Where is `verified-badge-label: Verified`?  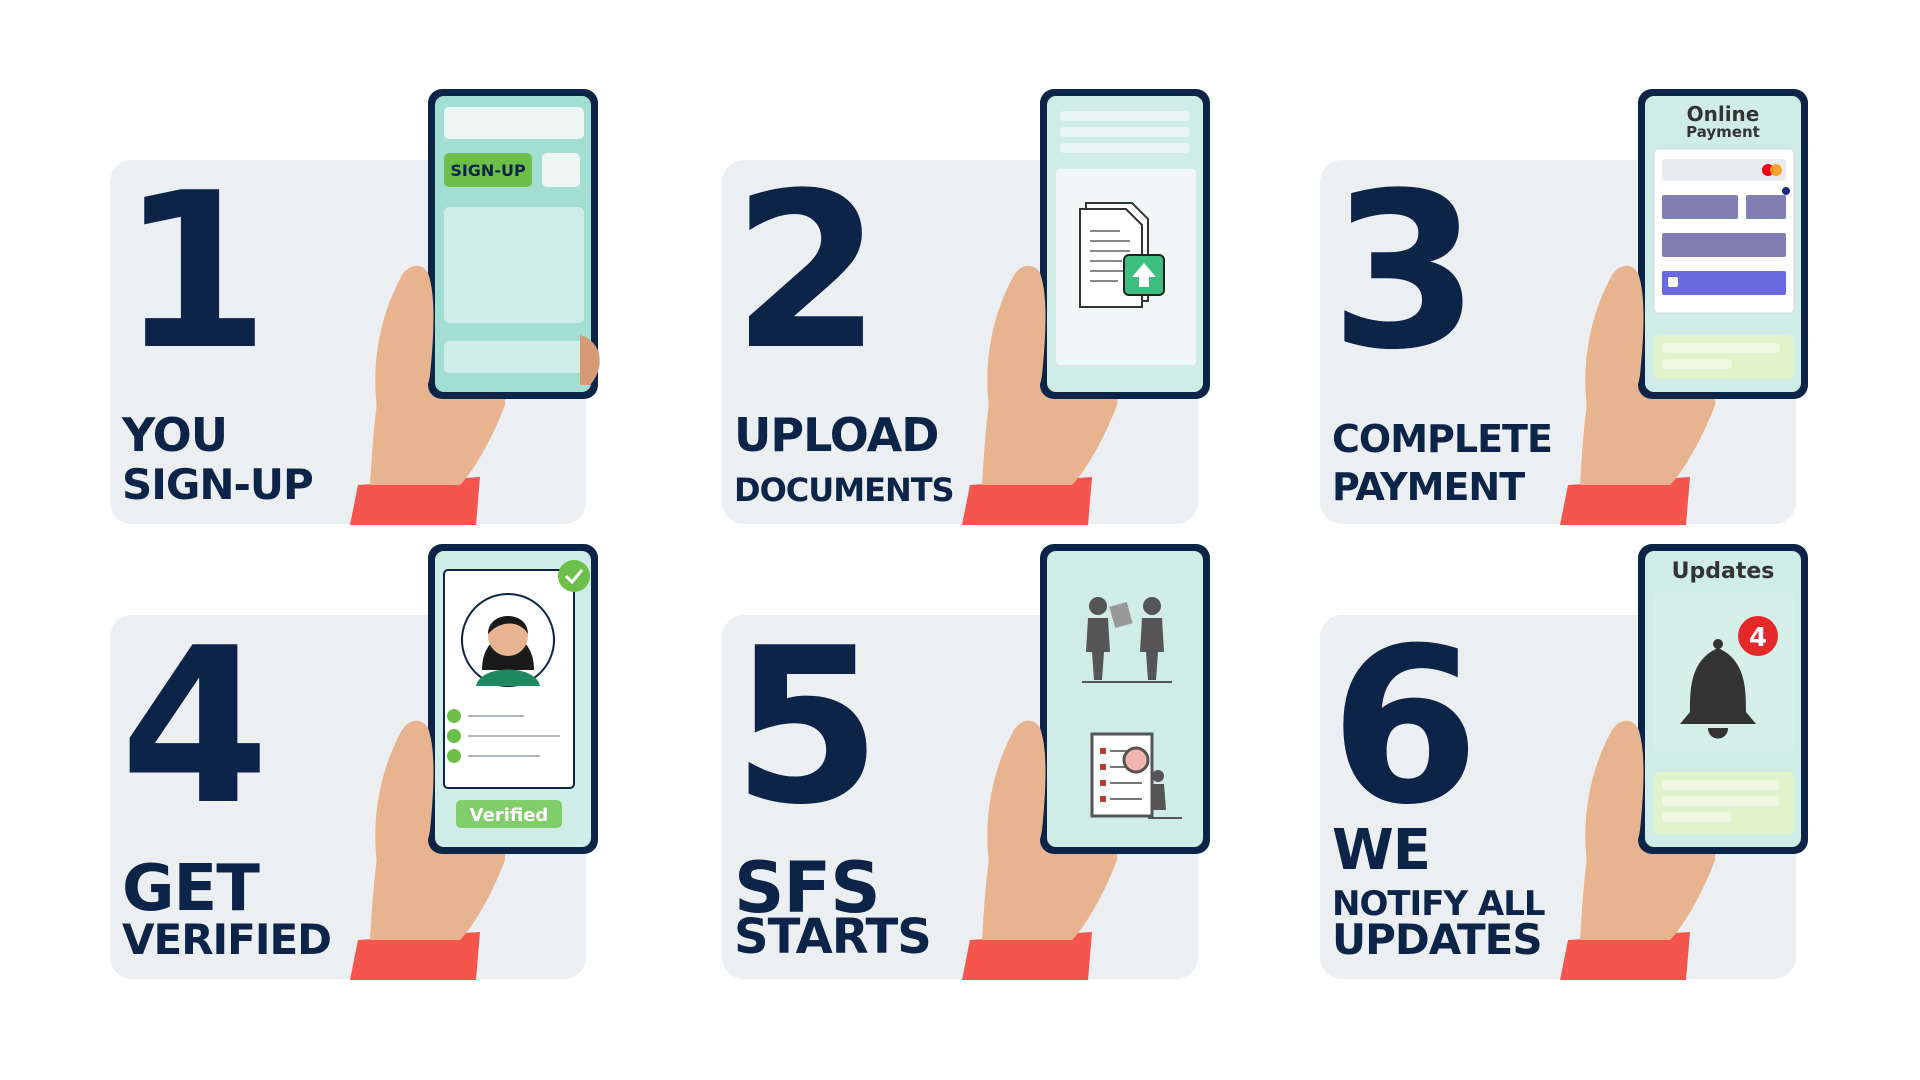 verified-badge-label: Verified is located at coordinates (509, 815).